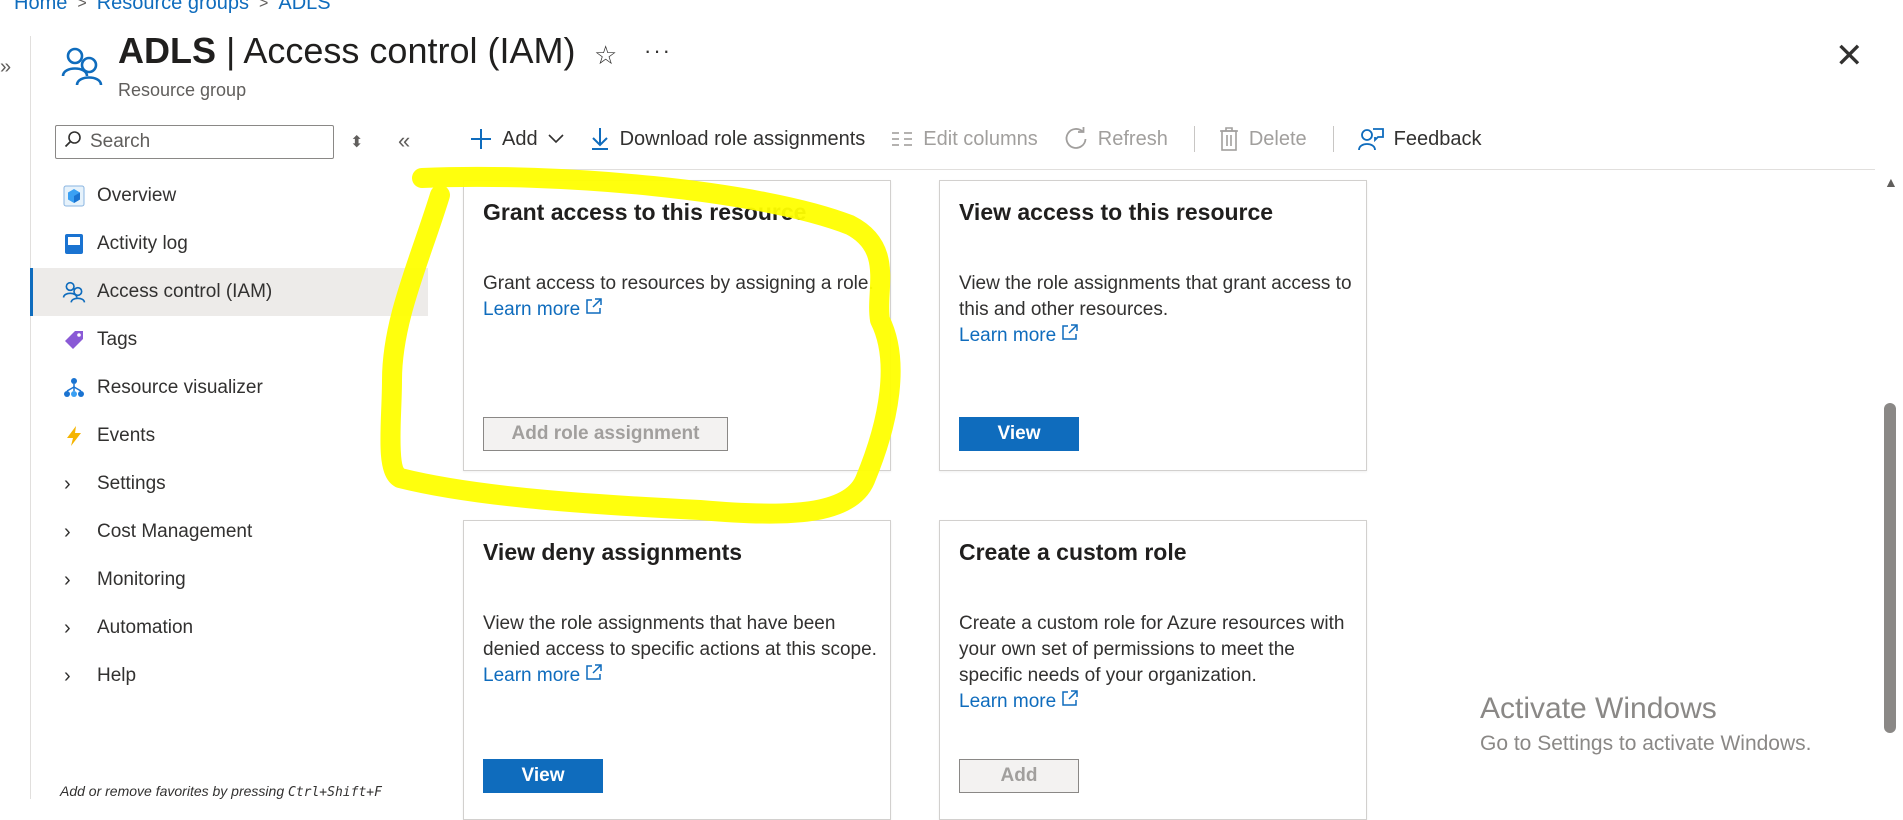 The image size is (1903, 820). Describe the element at coordinates (182, 90) in the screenshot. I see `page-subtitle: Resource group` at that location.